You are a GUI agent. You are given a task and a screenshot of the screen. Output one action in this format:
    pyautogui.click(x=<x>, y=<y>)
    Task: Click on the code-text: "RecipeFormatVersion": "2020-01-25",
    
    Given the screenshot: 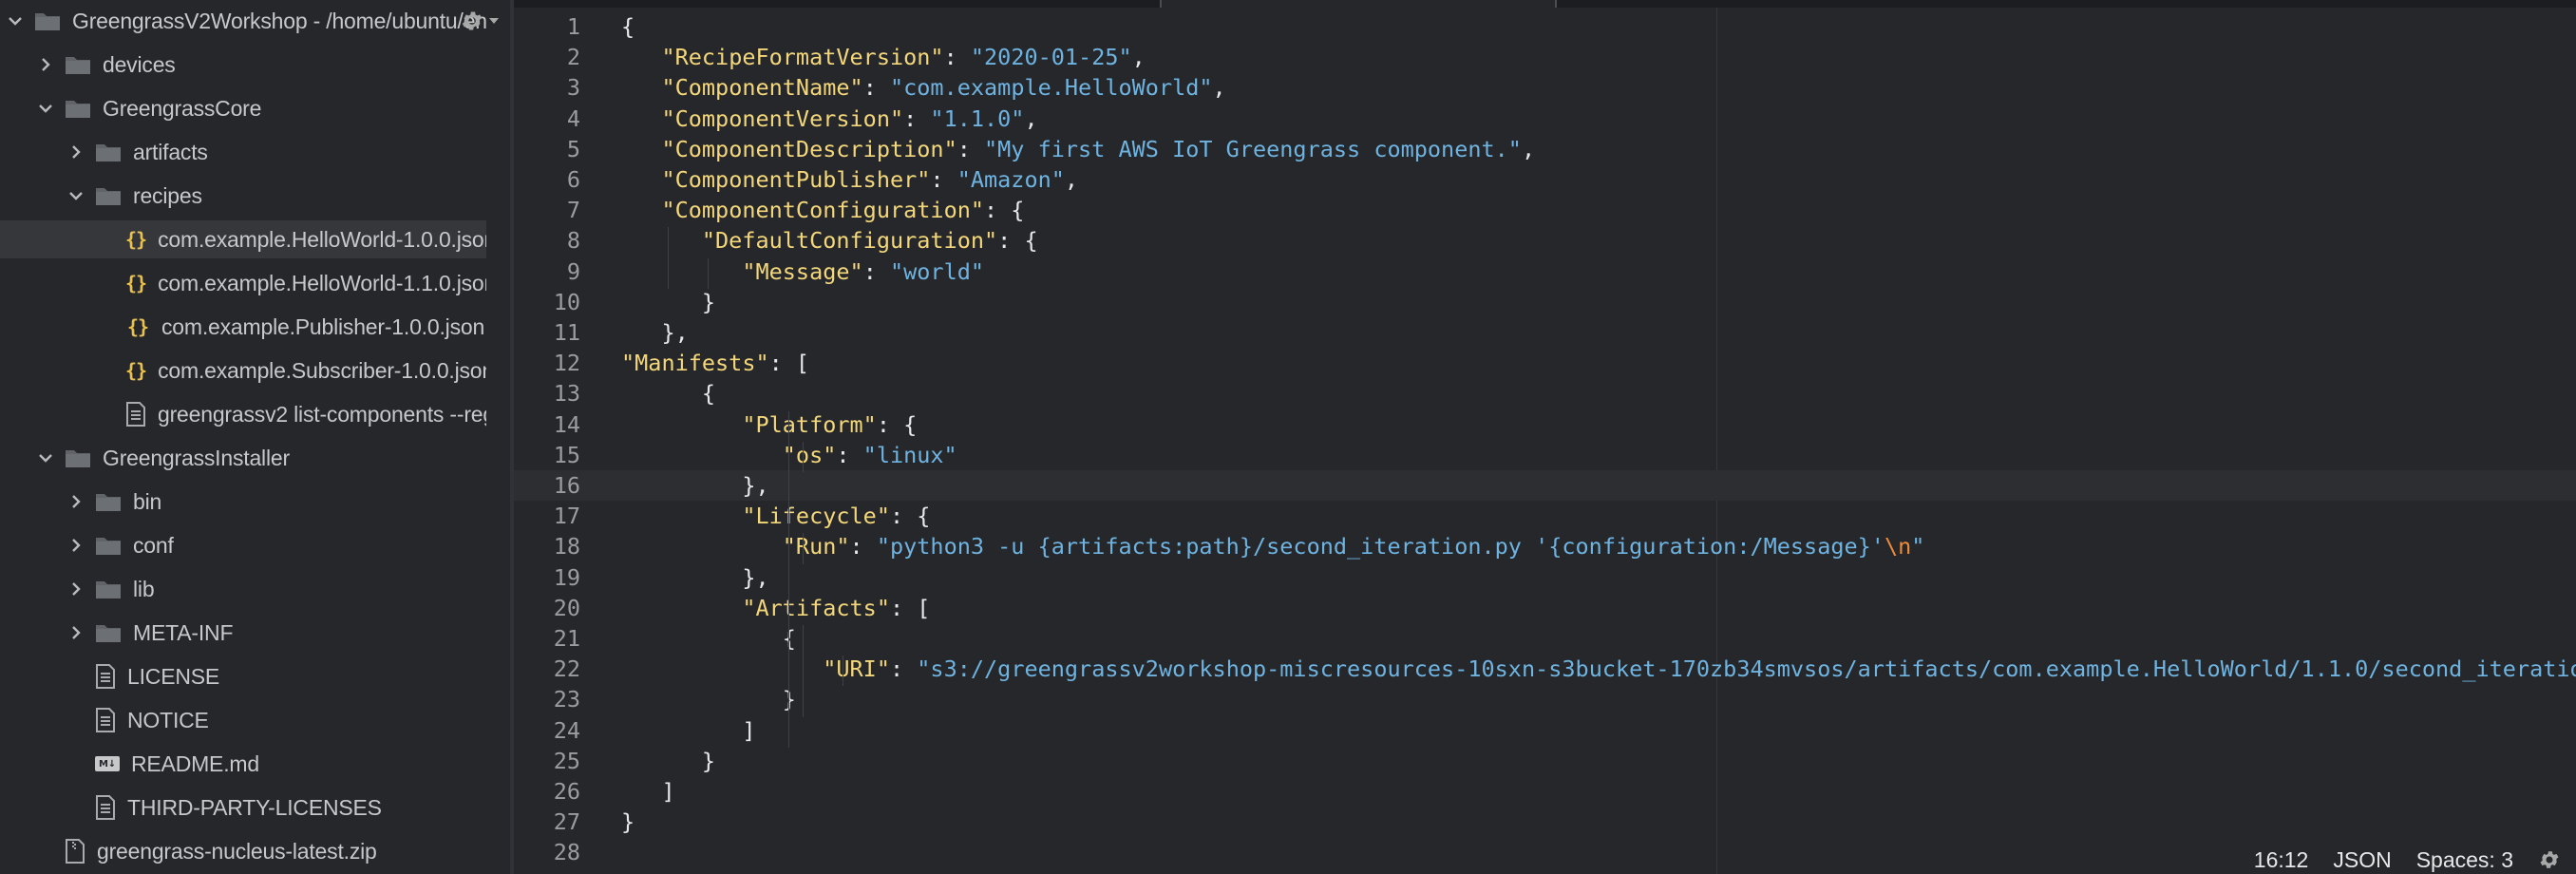 What is the action you would take?
    pyautogui.click(x=883, y=57)
    